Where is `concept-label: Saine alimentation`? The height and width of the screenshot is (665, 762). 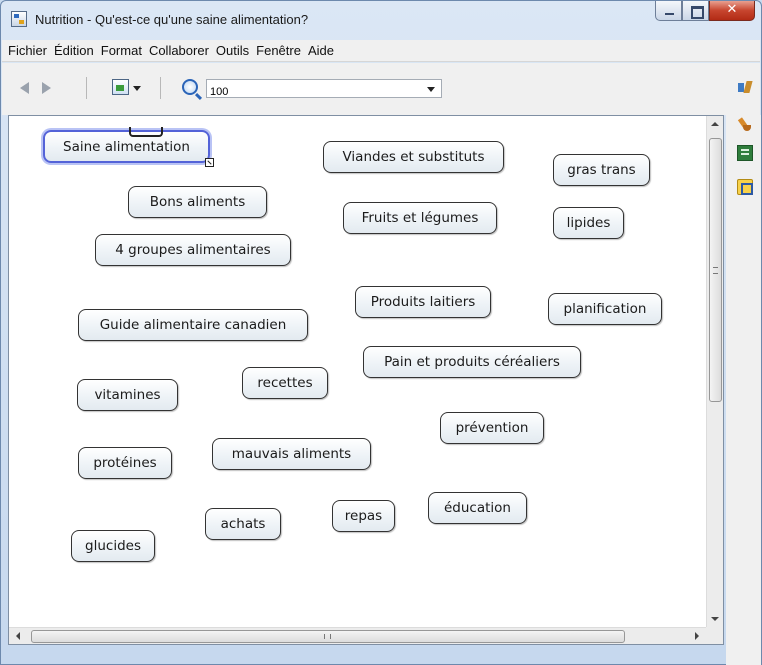
concept-label: Saine alimentation is located at coordinates (126, 146).